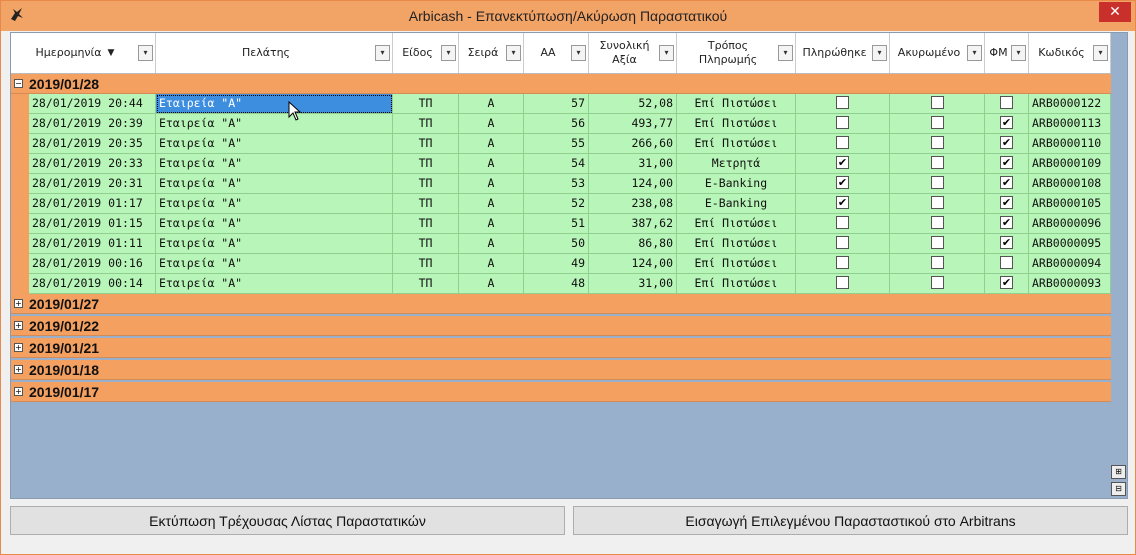 This screenshot has width=1136, height=555. I want to click on cell-total: 124,00, so click(633, 184).